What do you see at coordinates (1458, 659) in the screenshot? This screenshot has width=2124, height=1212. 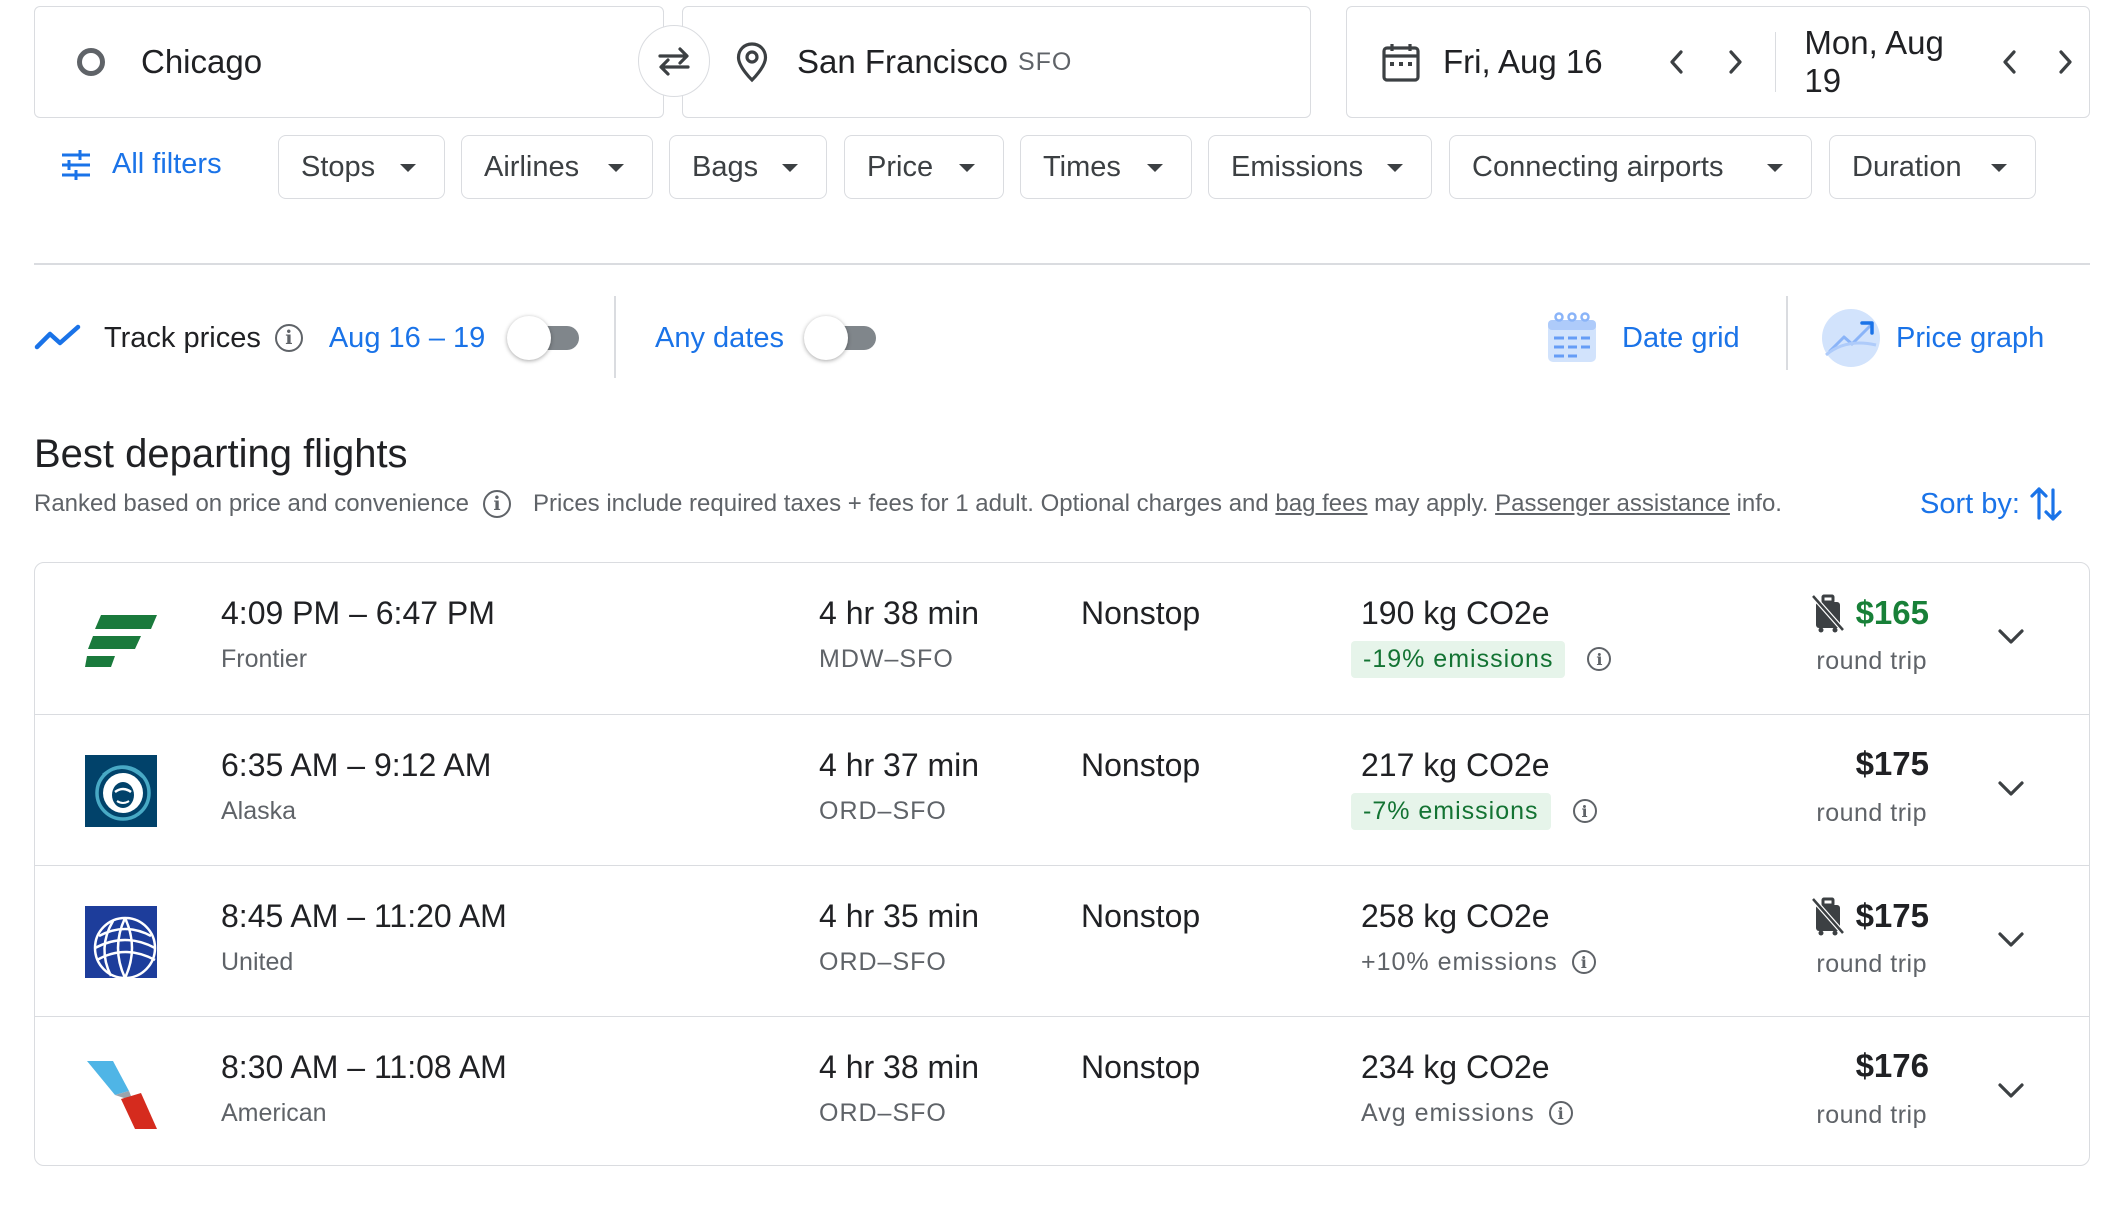 I see `emissions-badge: -19% emissions` at bounding box center [1458, 659].